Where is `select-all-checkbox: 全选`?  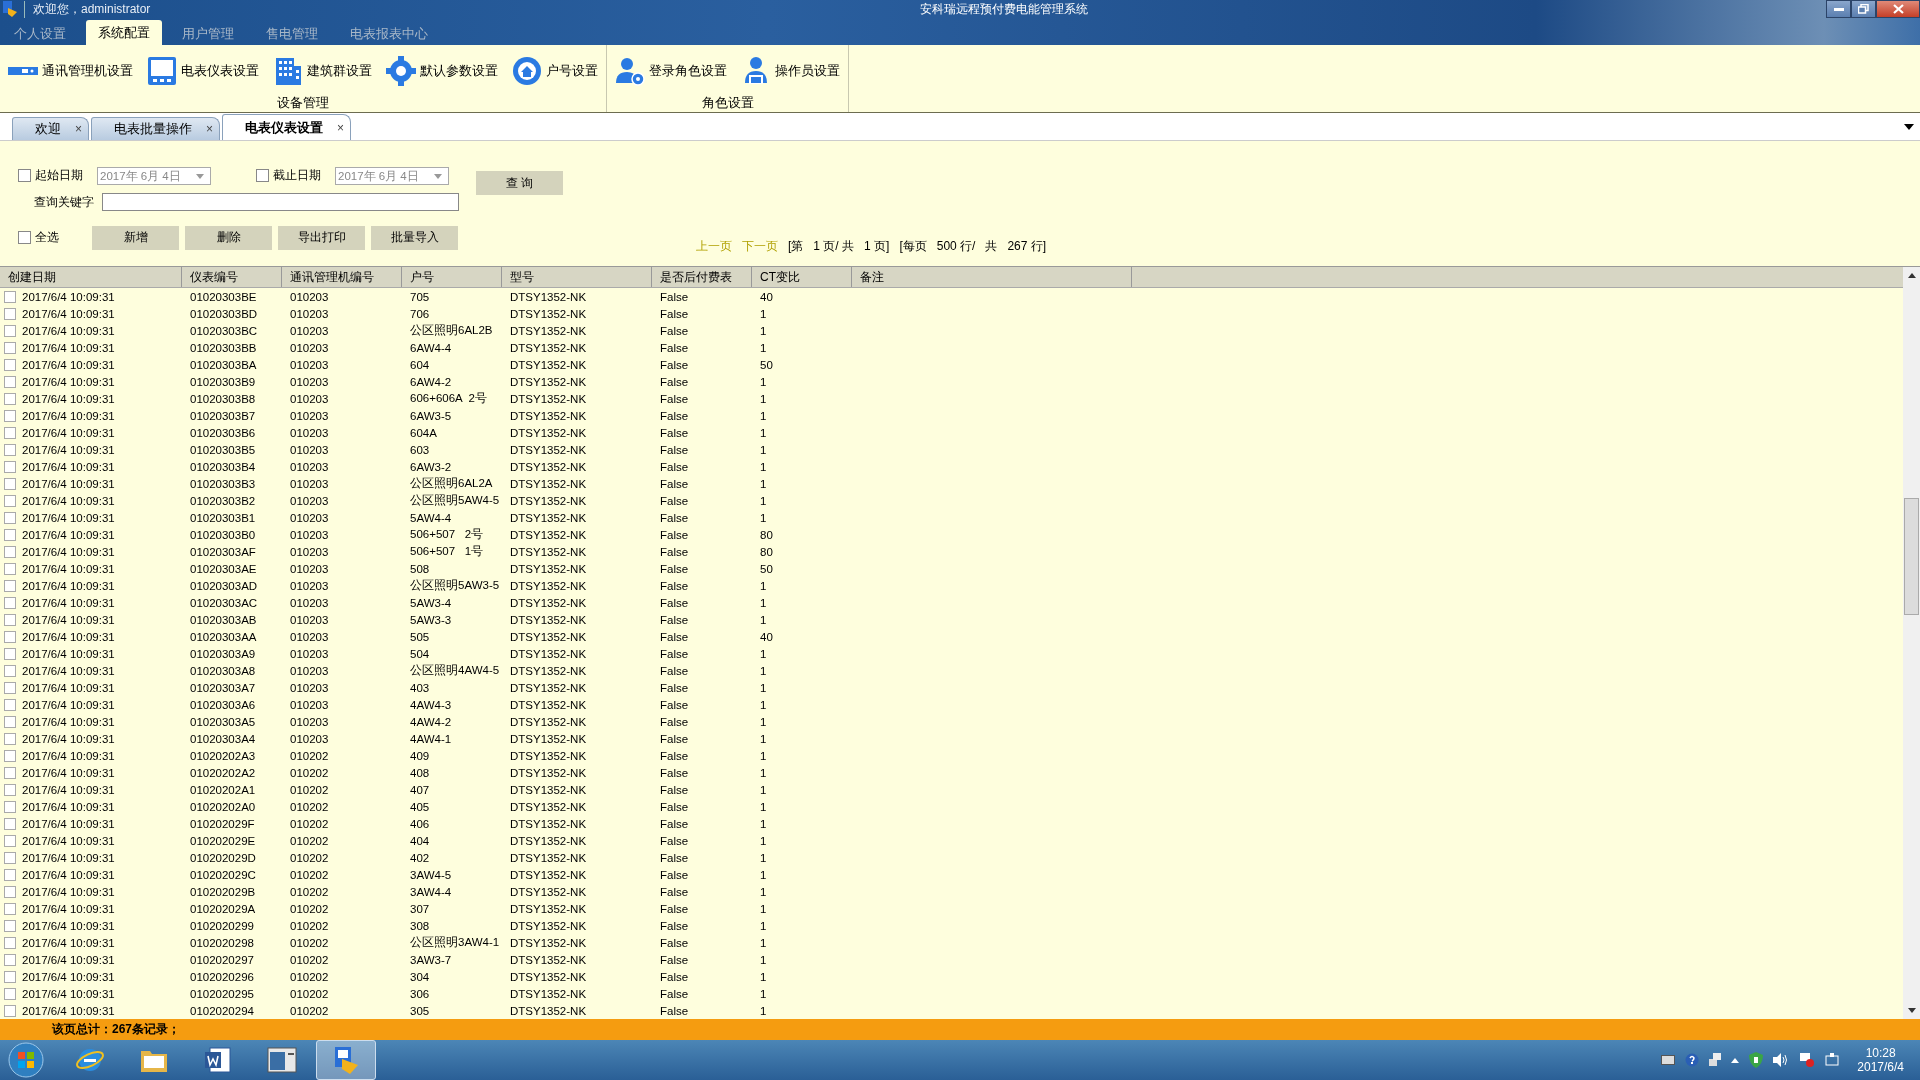
select-all-checkbox: 全选 is located at coordinates (38, 237).